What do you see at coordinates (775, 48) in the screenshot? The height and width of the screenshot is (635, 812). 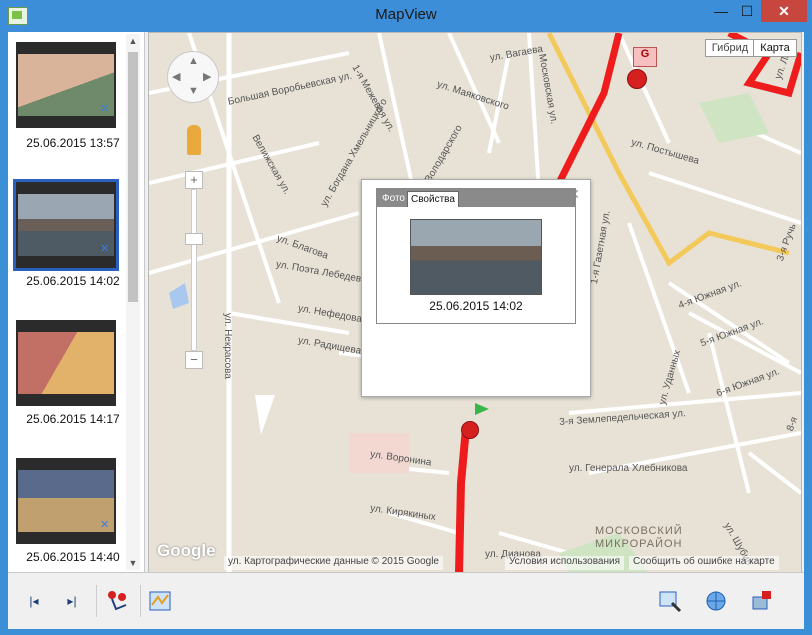 I see `map-type-map-button: Карта` at bounding box center [775, 48].